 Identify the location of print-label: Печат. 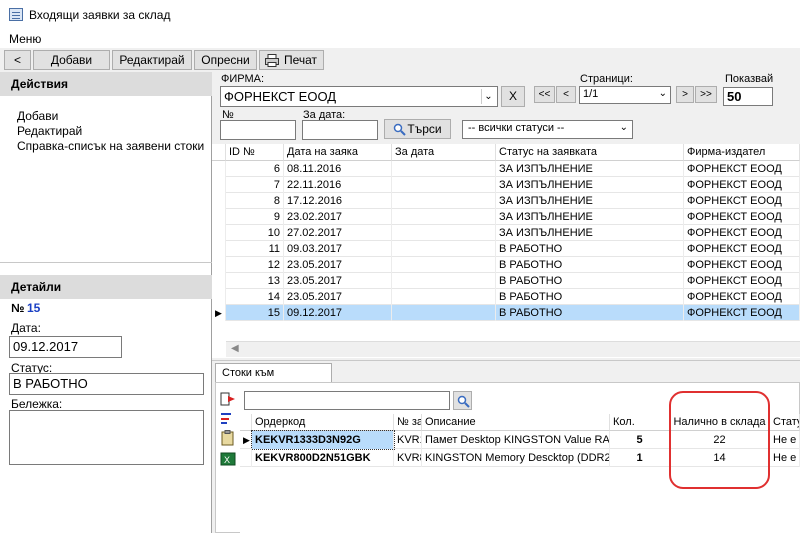
(300, 60).